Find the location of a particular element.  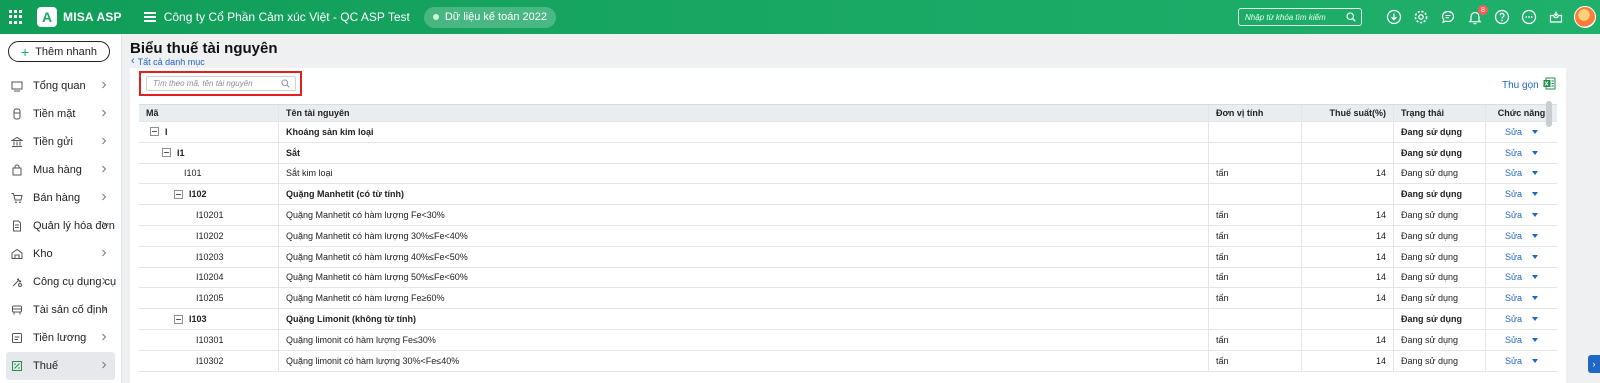

table-row: I101 Sắt kim loại tấn 14 Đang sử dụng Sửa is located at coordinates (848, 174).